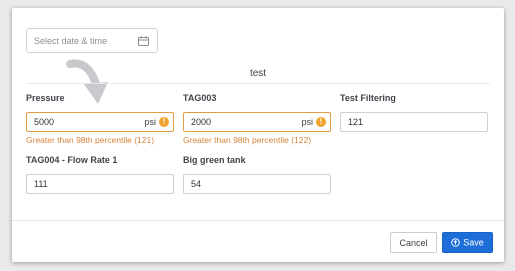 The width and height of the screenshot is (515, 271). I want to click on calendar-icon, so click(143, 41).